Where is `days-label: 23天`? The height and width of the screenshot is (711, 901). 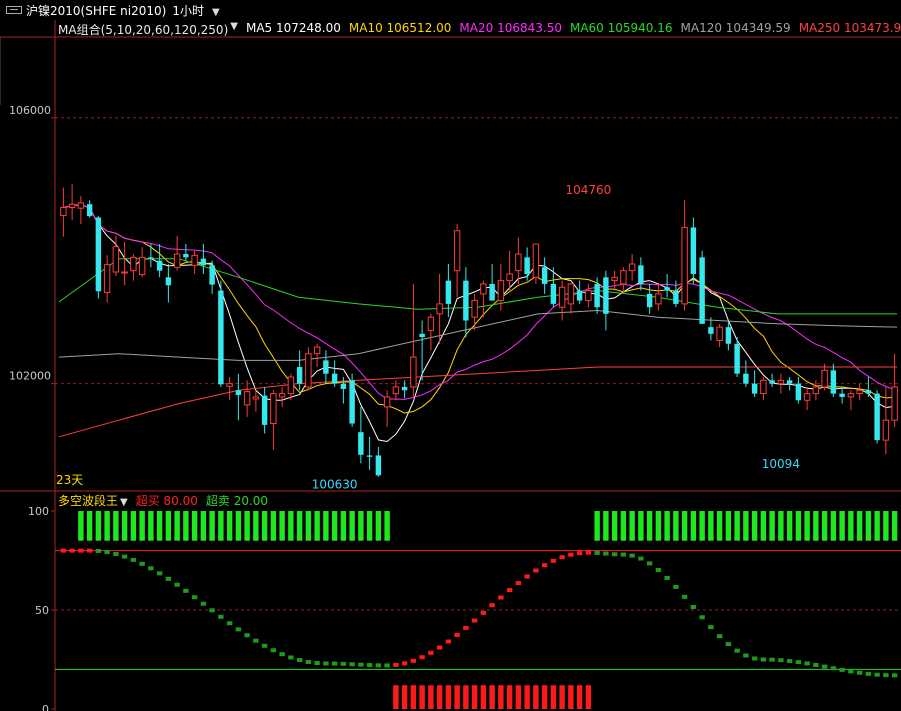
days-label: 23天 is located at coordinates (69, 480).